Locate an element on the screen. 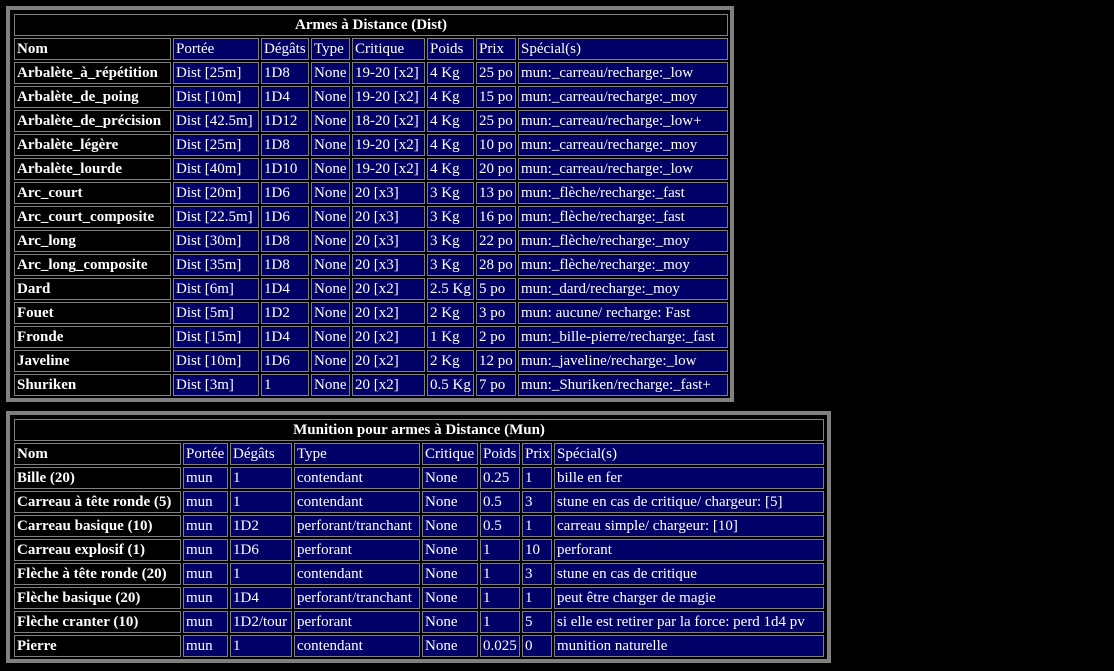 This screenshot has width=1114, height=671. table-cell: Dist [30m] is located at coordinates (216, 241).